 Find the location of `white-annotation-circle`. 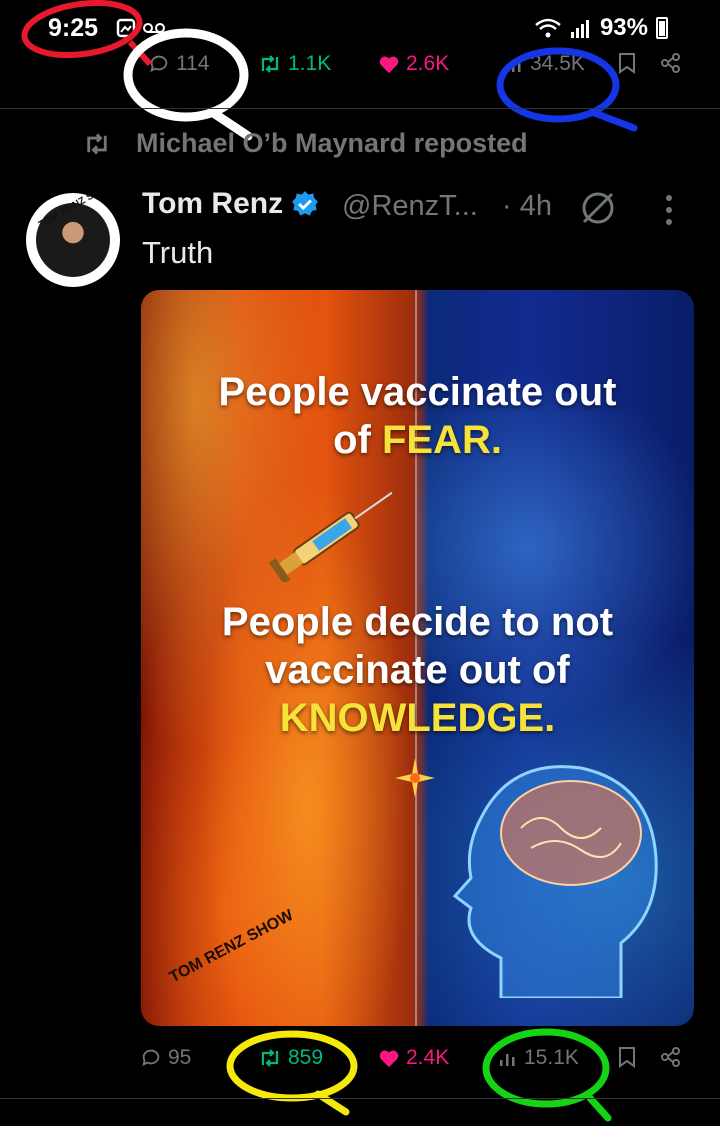

white-annotation-circle is located at coordinates (186, 75).